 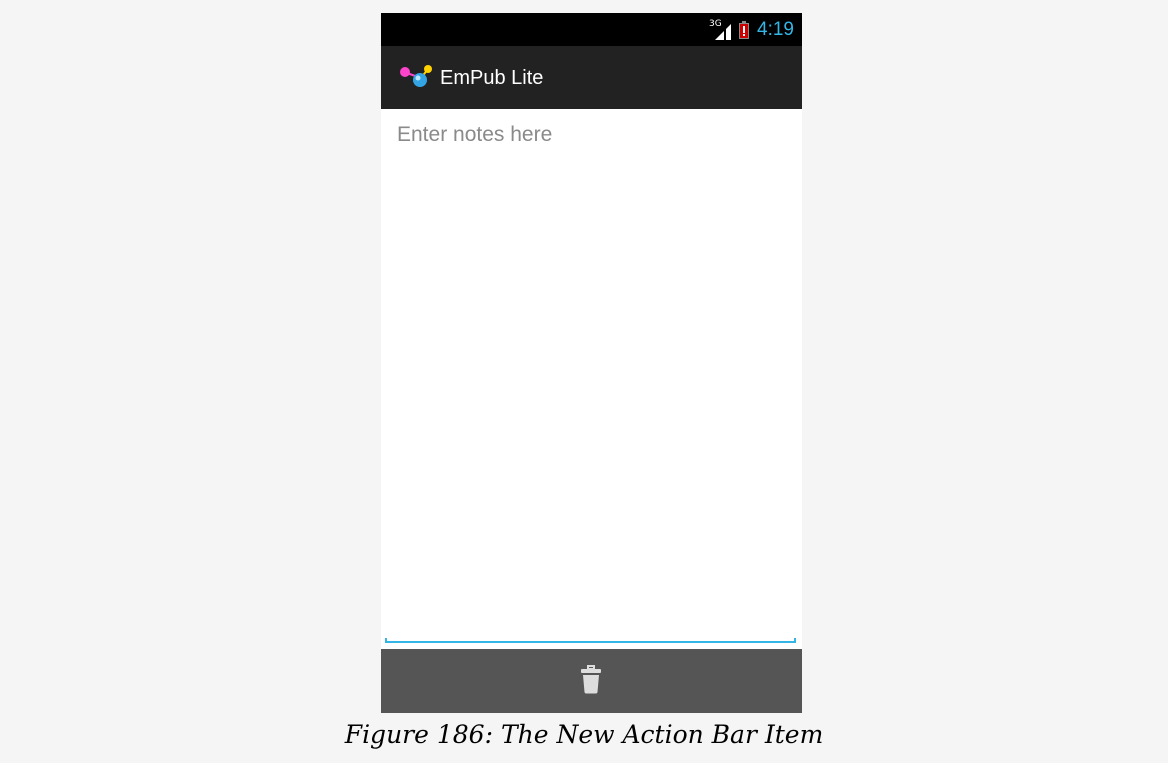 What do you see at coordinates (720, 29) in the screenshot?
I see `signal-icon: 3G` at bounding box center [720, 29].